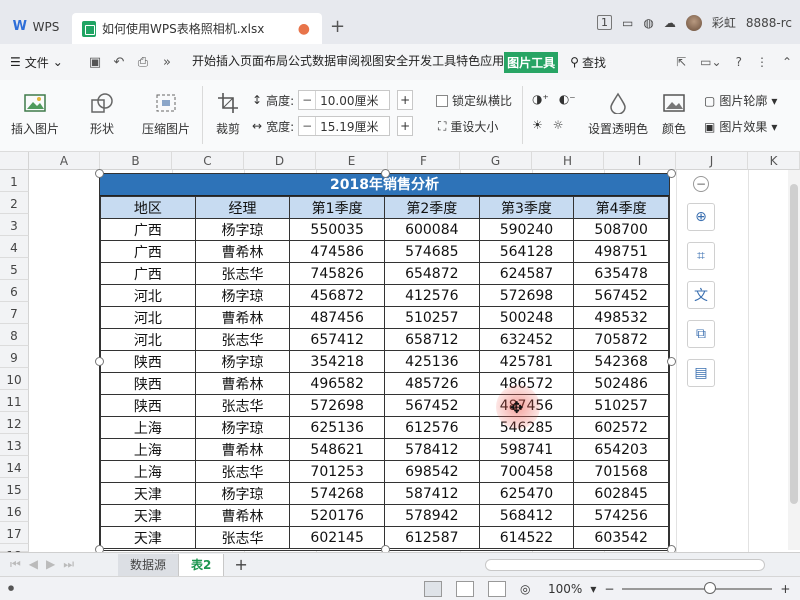 This screenshot has width=800, height=600. What do you see at coordinates (424, 161) in the screenshot?
I see `column-header-f: F` at bounding box center [424, 161].